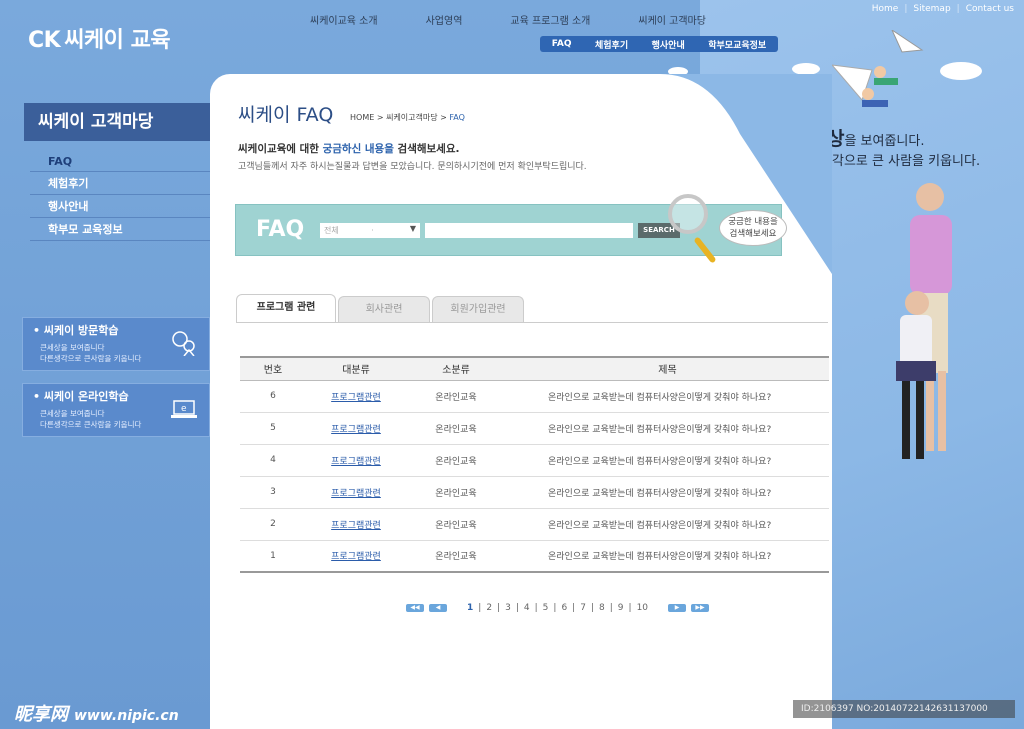  What do you see at coordinates (286, 308) in the screenshot?
I see `tab-program: 프로그램 관련` at bounding box center [286, 308].